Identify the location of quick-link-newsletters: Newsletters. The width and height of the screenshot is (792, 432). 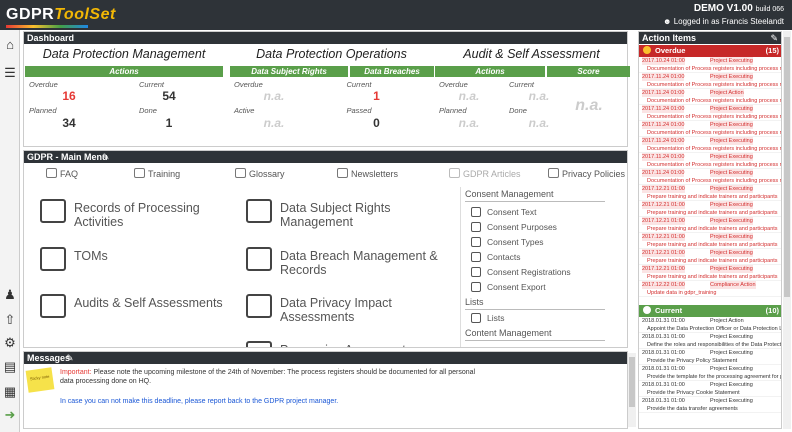
(367, 174).